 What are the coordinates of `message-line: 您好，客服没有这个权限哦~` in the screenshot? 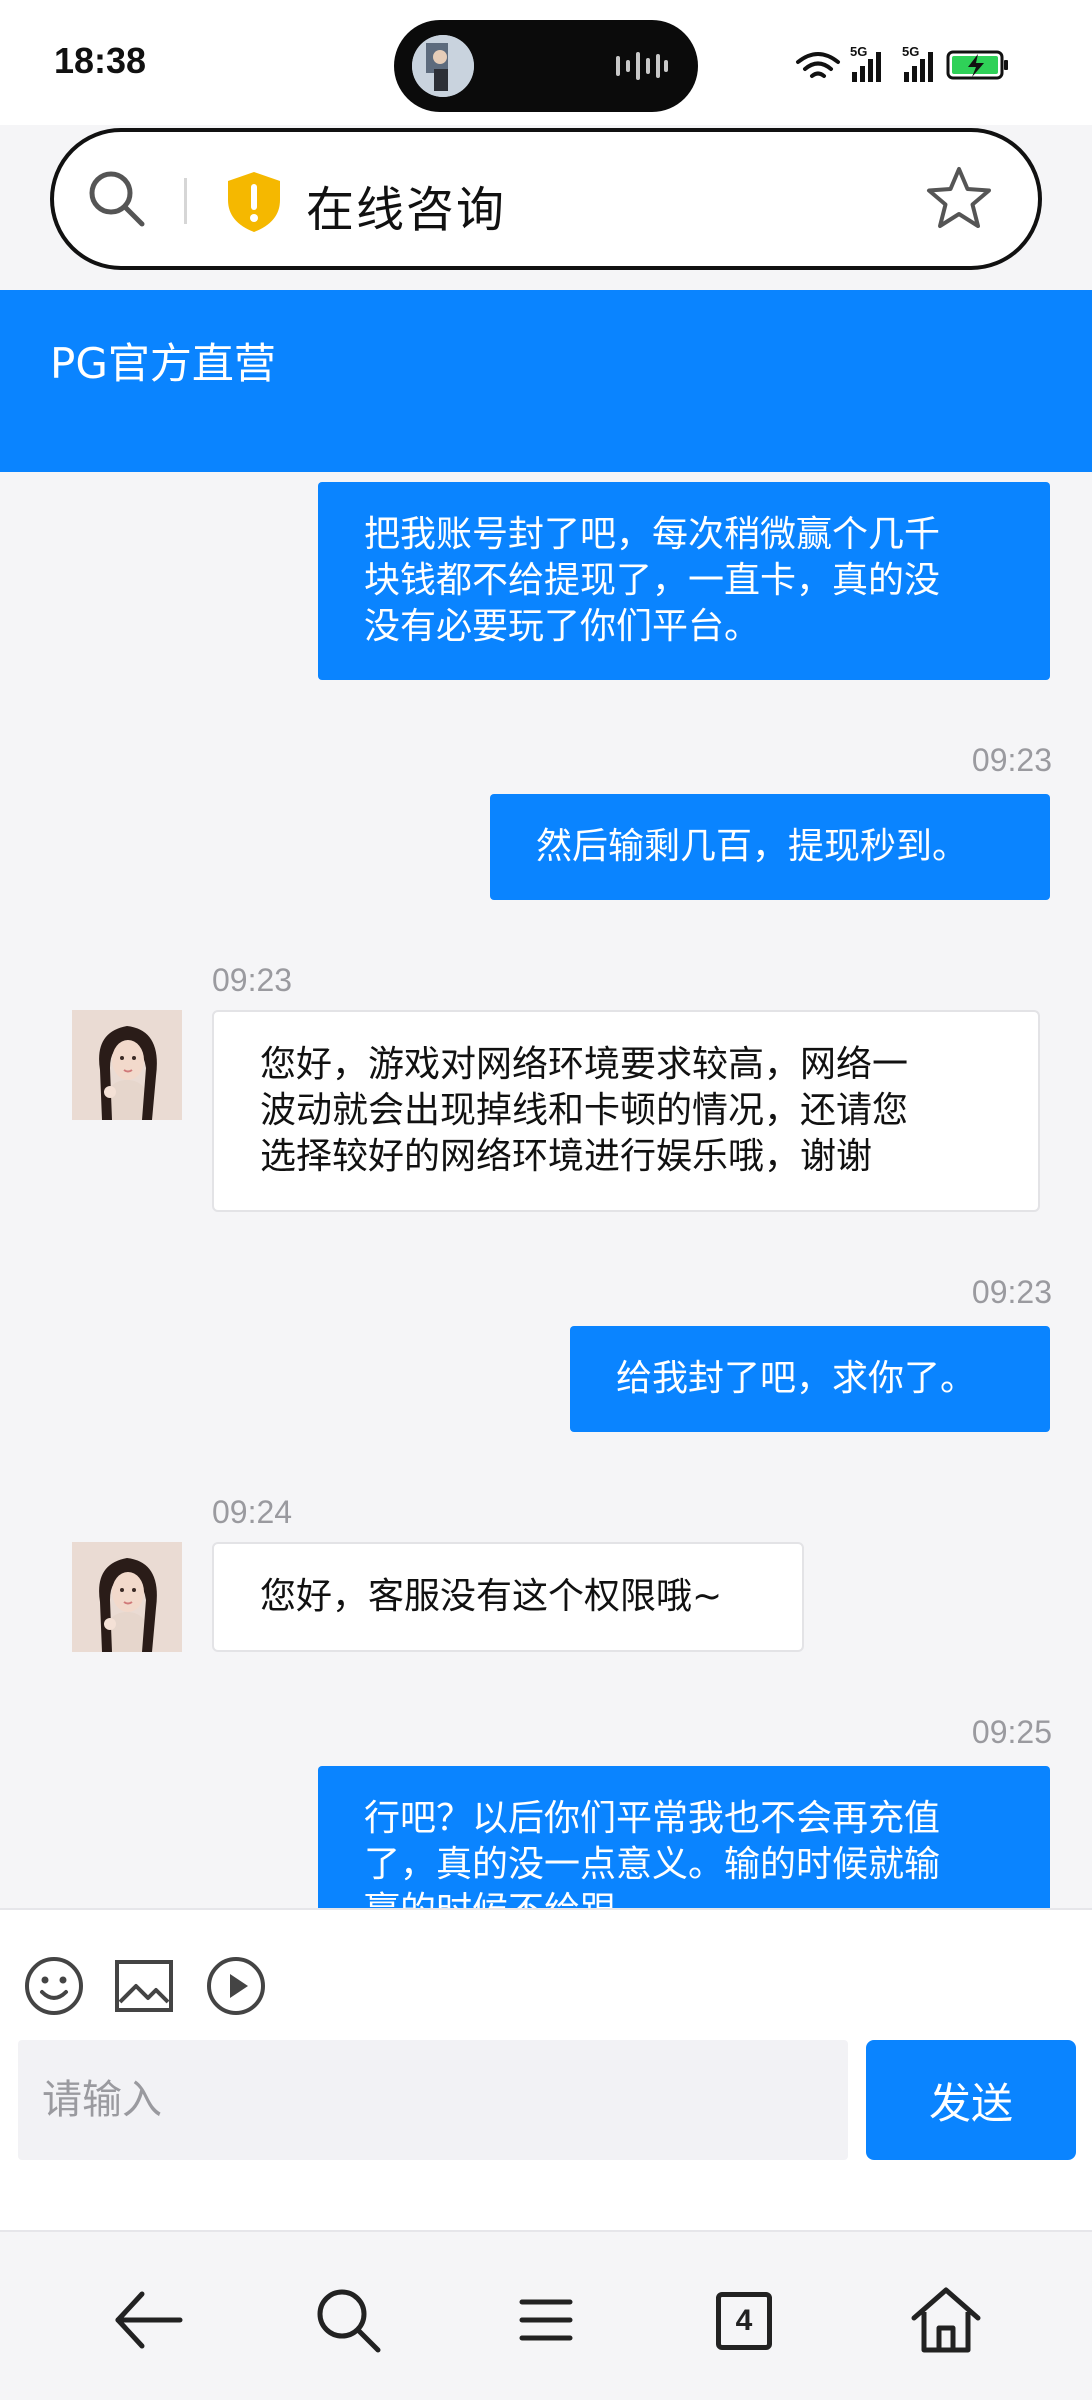 It's located at (491, 1596).